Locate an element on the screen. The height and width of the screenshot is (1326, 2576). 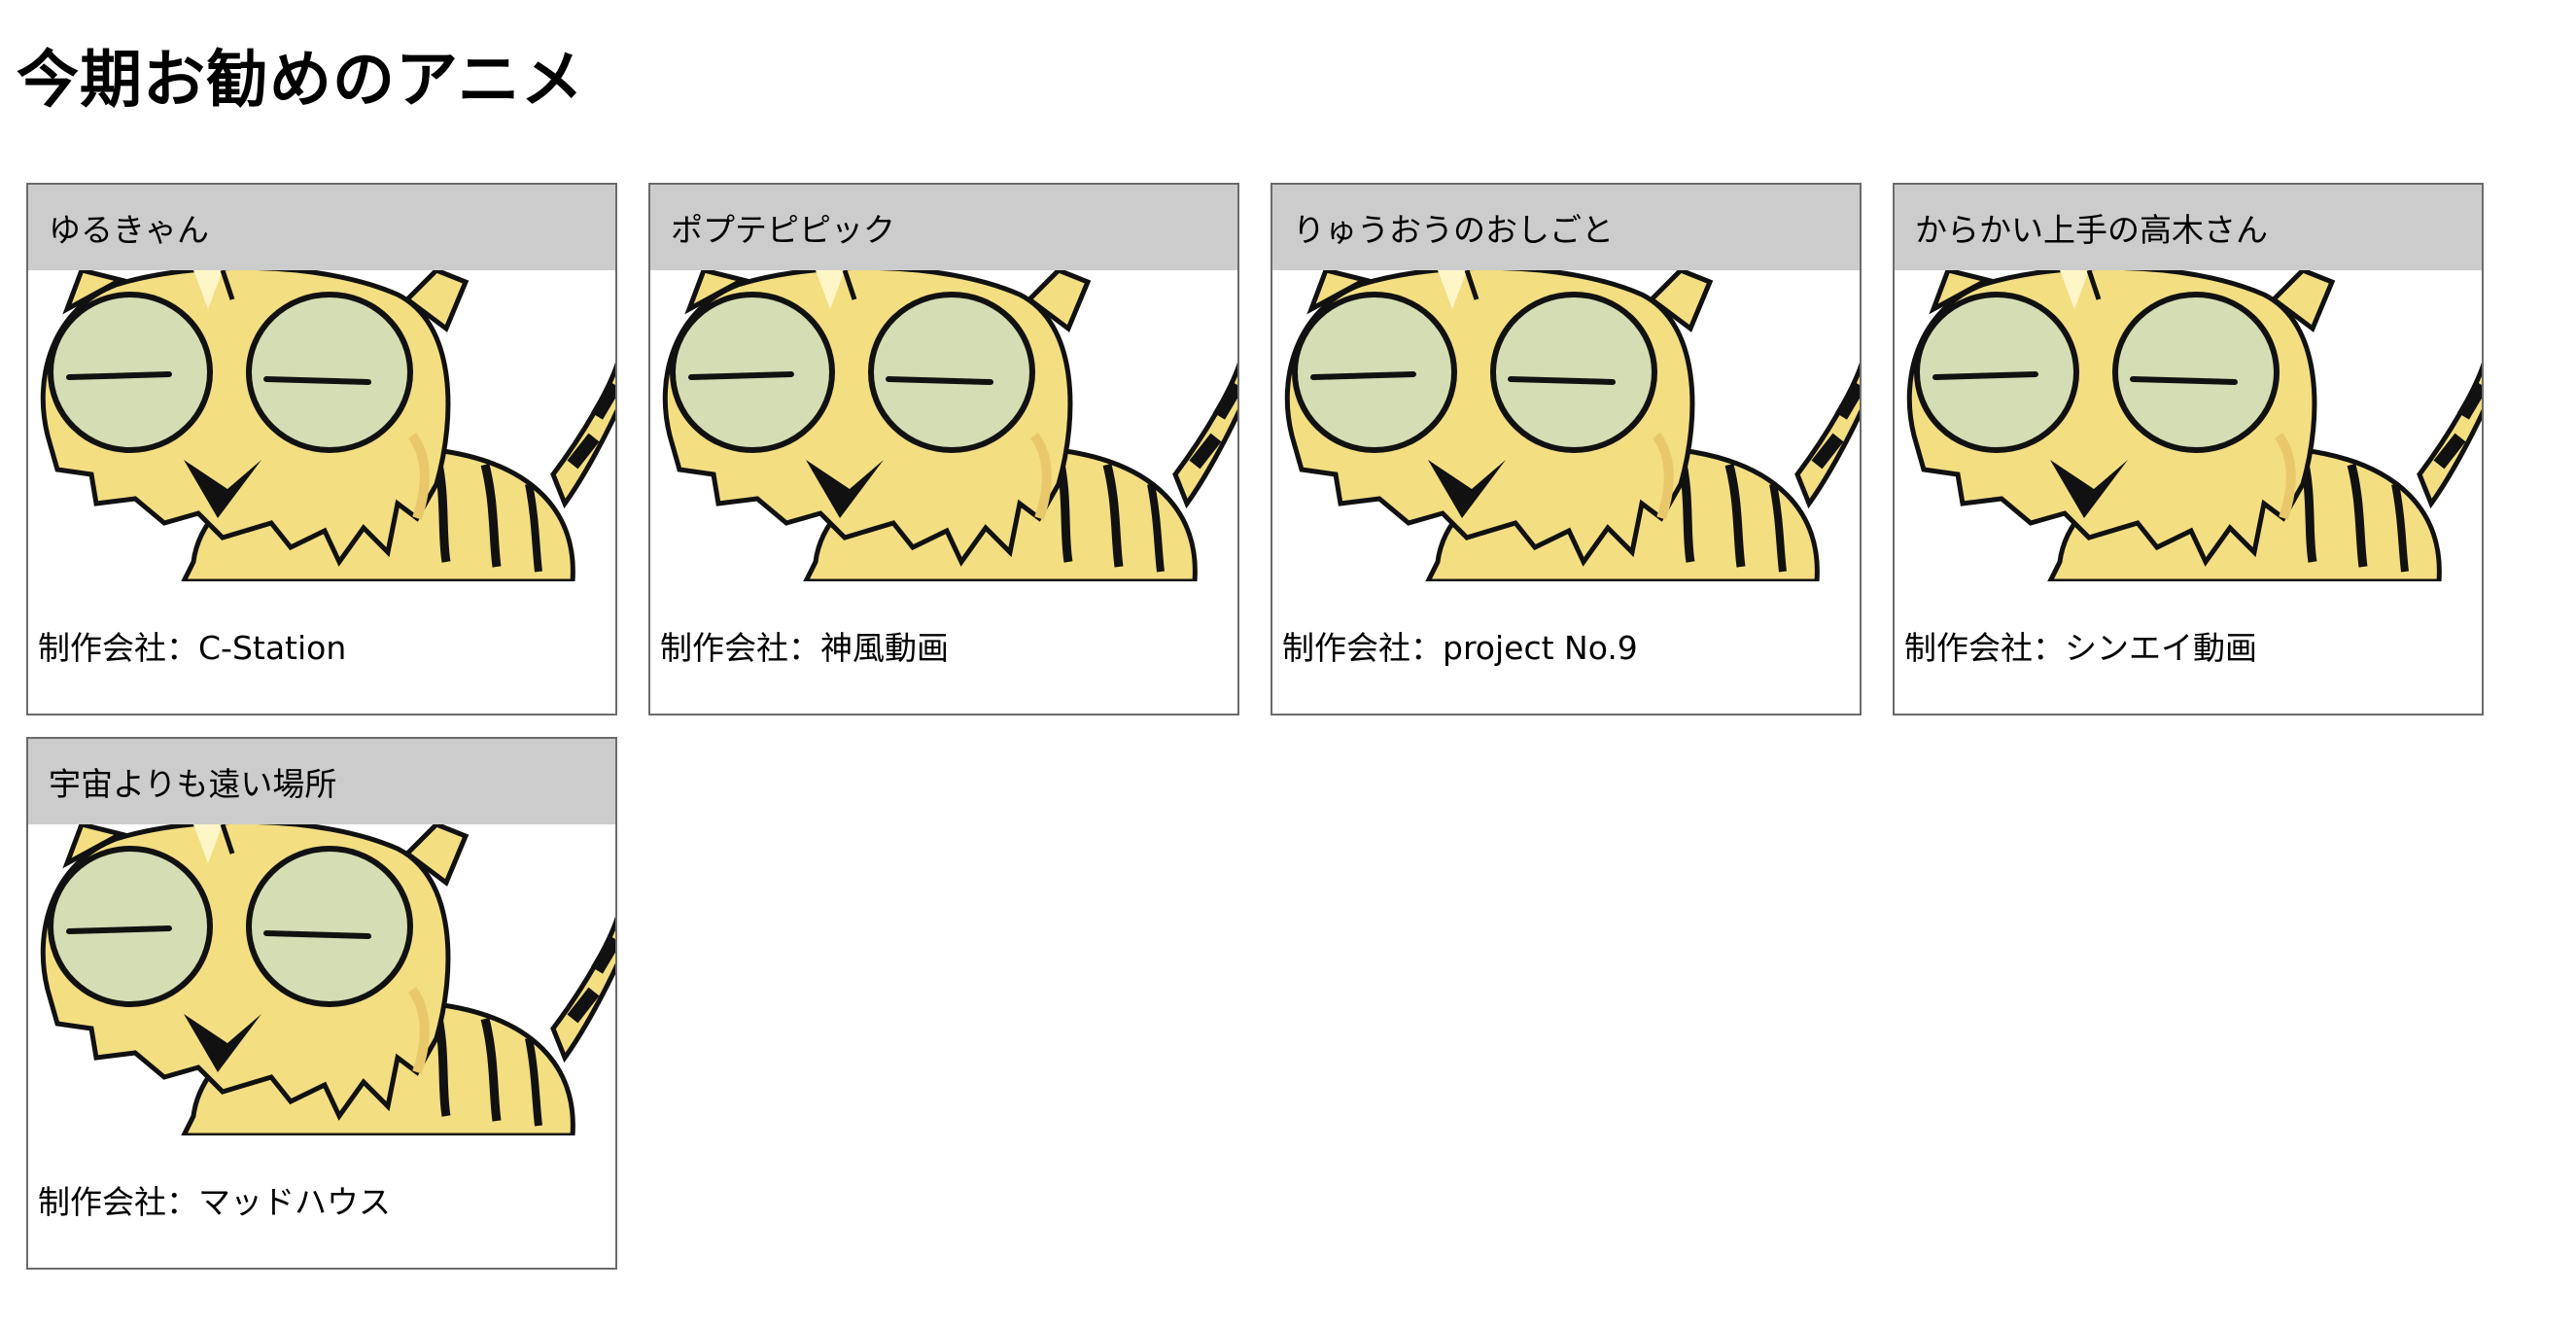
anime-card: ポプテピピック 制作会社：神風動画 is located at coordinates (943, 449).